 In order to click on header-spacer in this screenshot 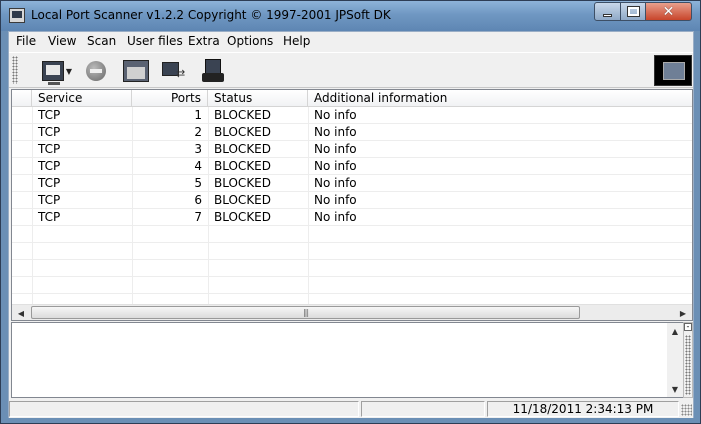, I will do `click(22, 98)`.